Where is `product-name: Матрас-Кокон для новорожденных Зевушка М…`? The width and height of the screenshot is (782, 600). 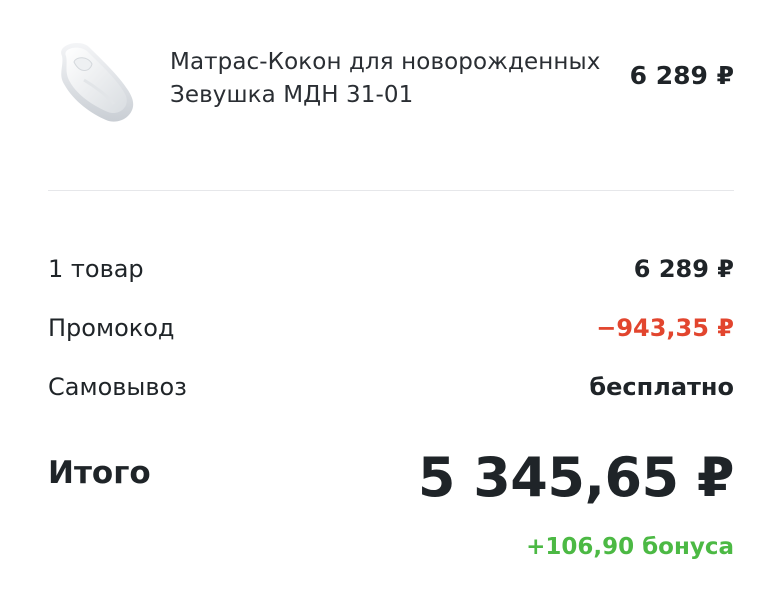 product-name: Матрас-Кокон для новорожденных Зевушка М… is located at coordinates (395, 79).